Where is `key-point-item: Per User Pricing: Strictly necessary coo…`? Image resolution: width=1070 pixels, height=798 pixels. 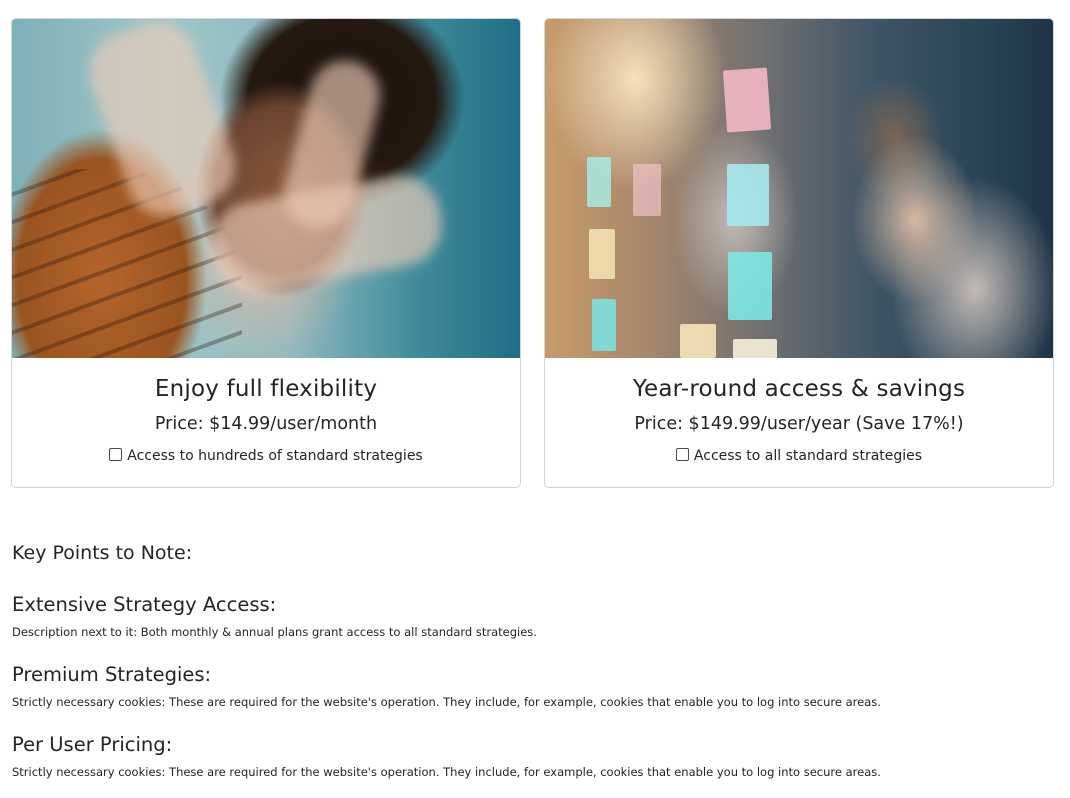
key-point-item: Per User Pricing: Strictly necessary coo… is located at coordinates (532, 756).